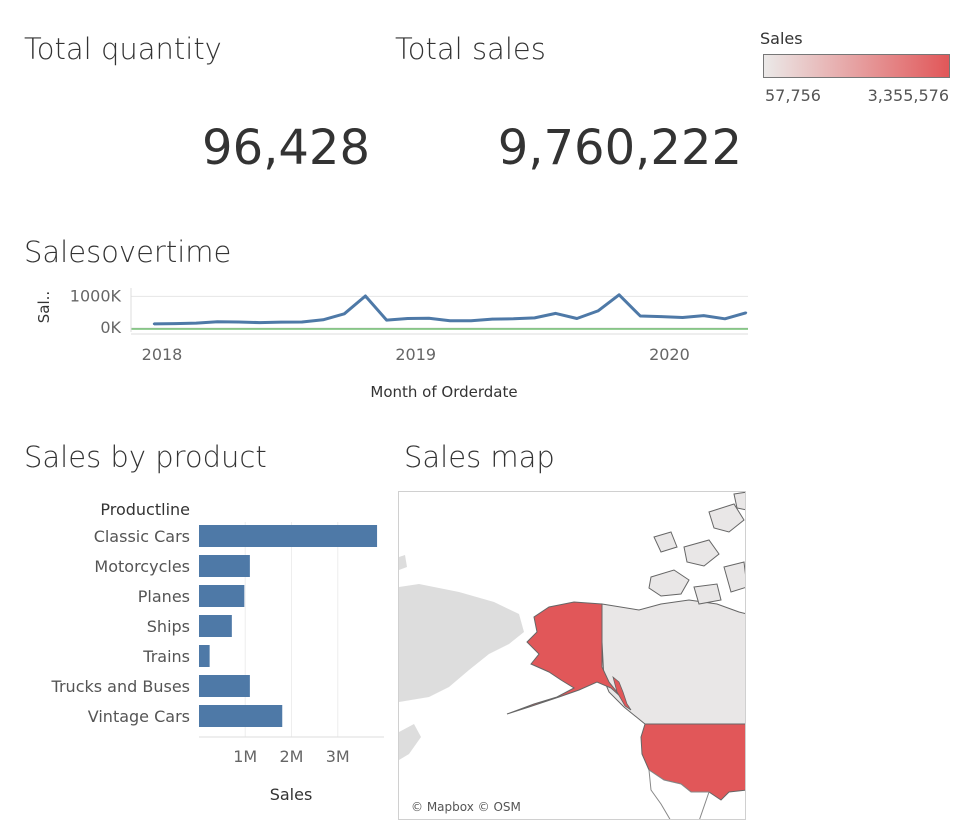 The image size is (974, 839). I want to click on line-x-tick-label: 2019, so click(415, 354).